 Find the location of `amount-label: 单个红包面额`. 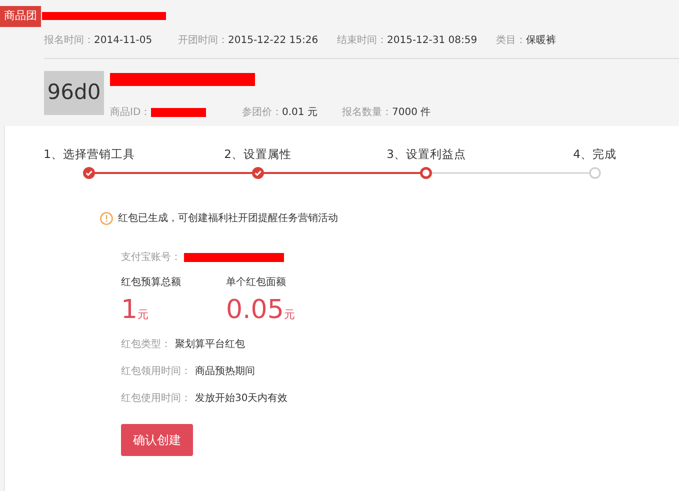

amount-label: 单个红包面额 is located at coordinates (256, 283).